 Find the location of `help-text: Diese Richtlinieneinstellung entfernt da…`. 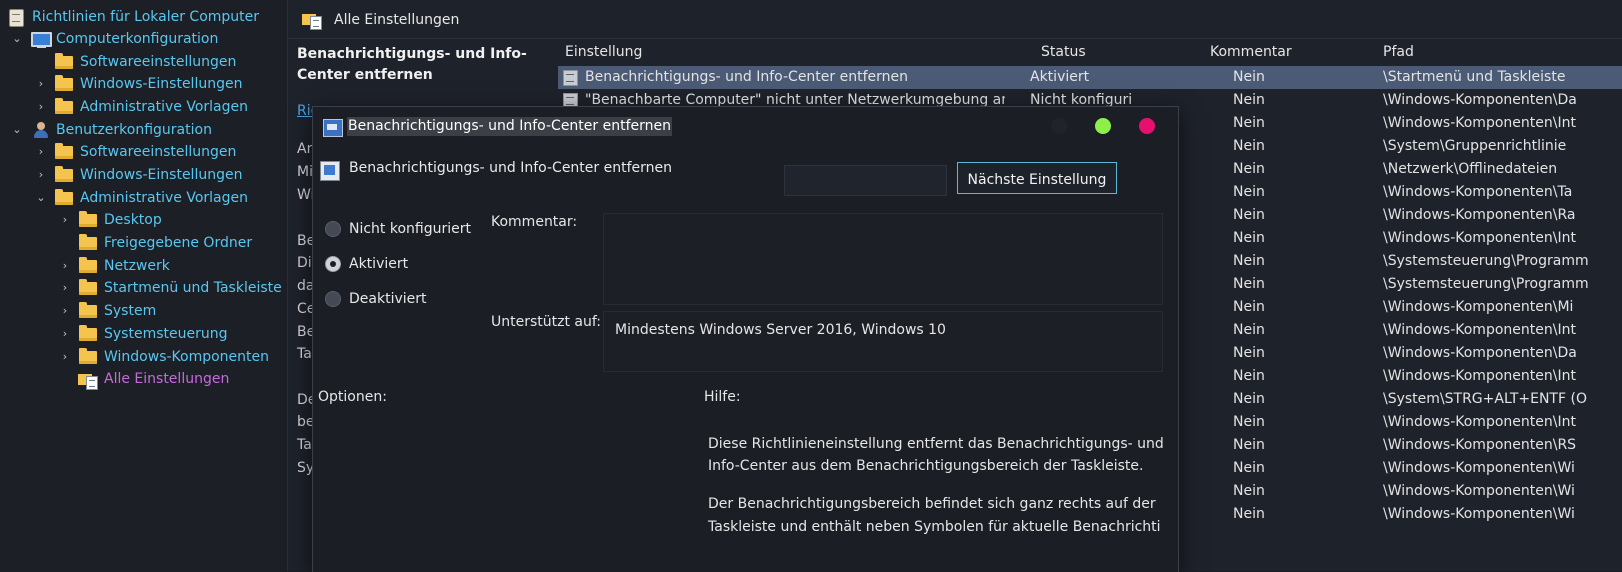

help-text: Diese Richtlinieneinstellung entfernt da… is located at coordinates (936, 444).